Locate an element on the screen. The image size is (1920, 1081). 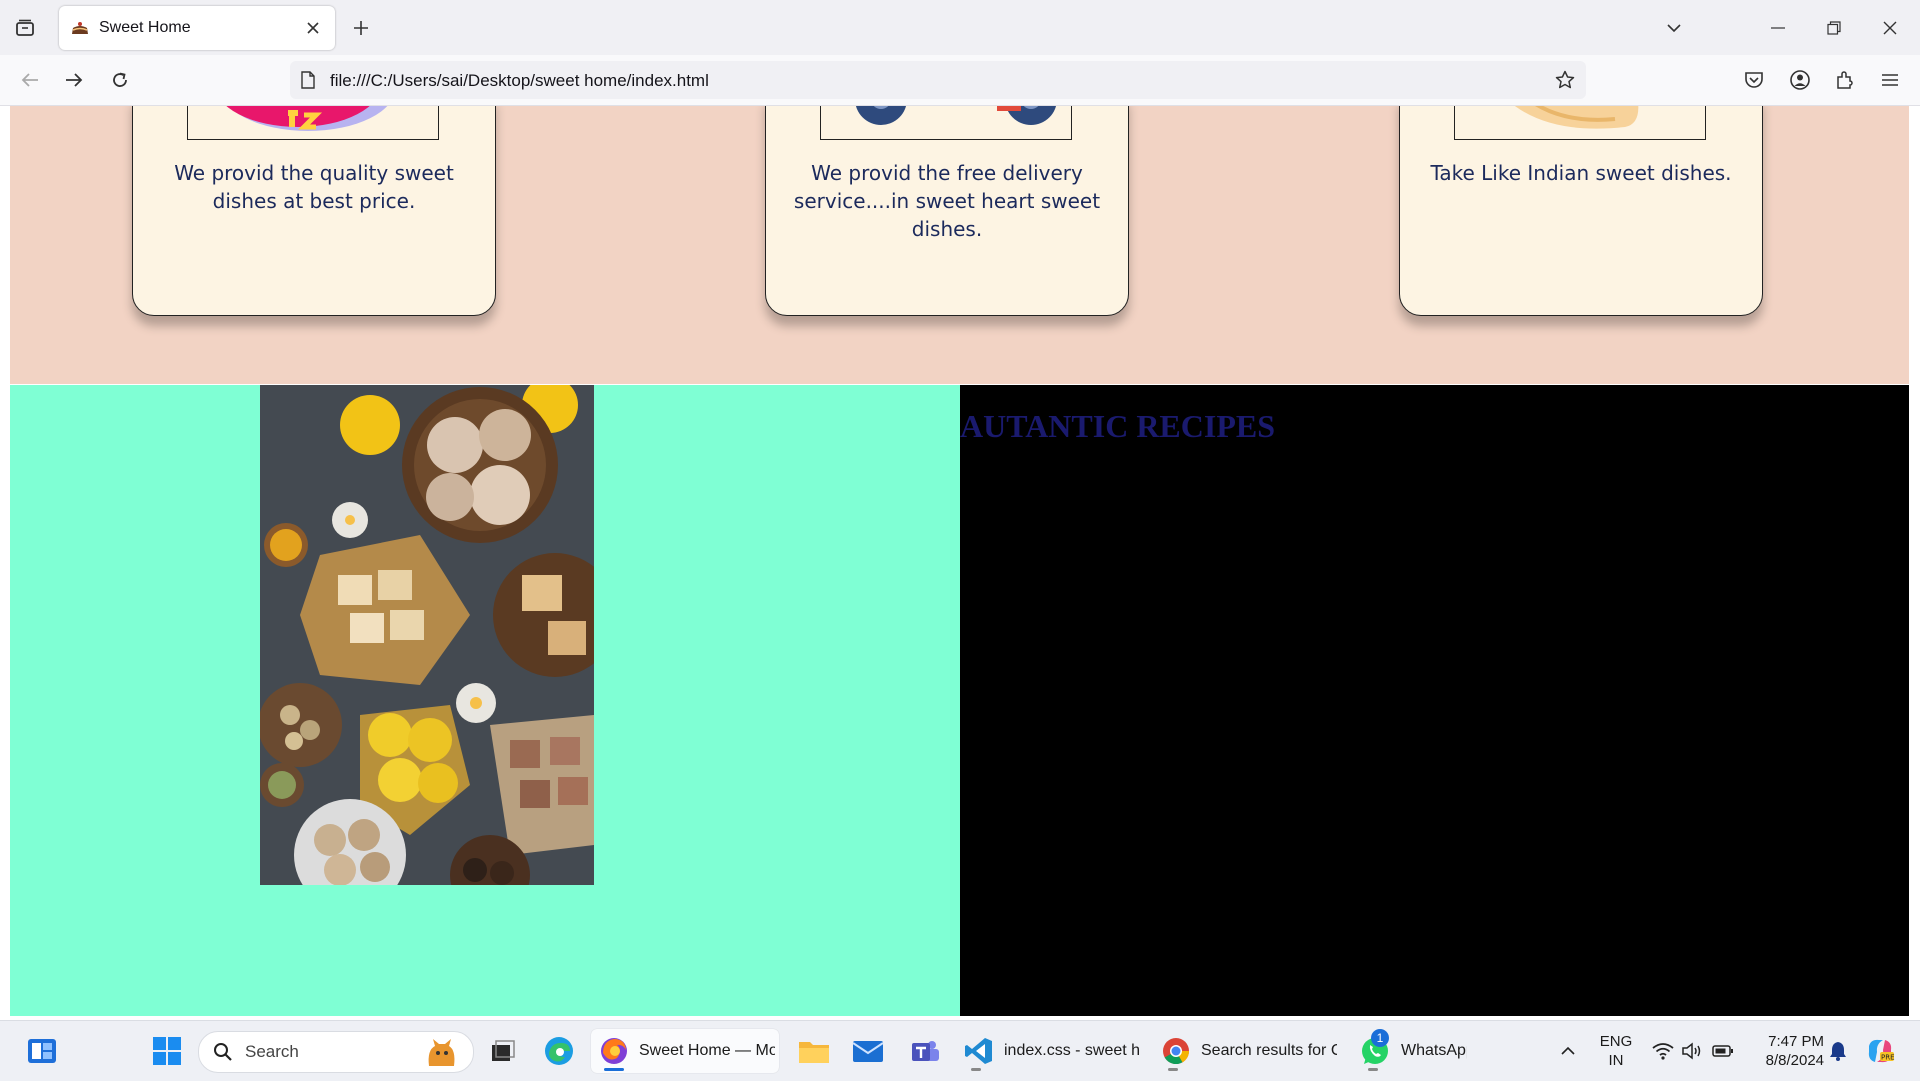
card-text: Take Like Indian sweet dishes. is located at coordinates (1581, 173).